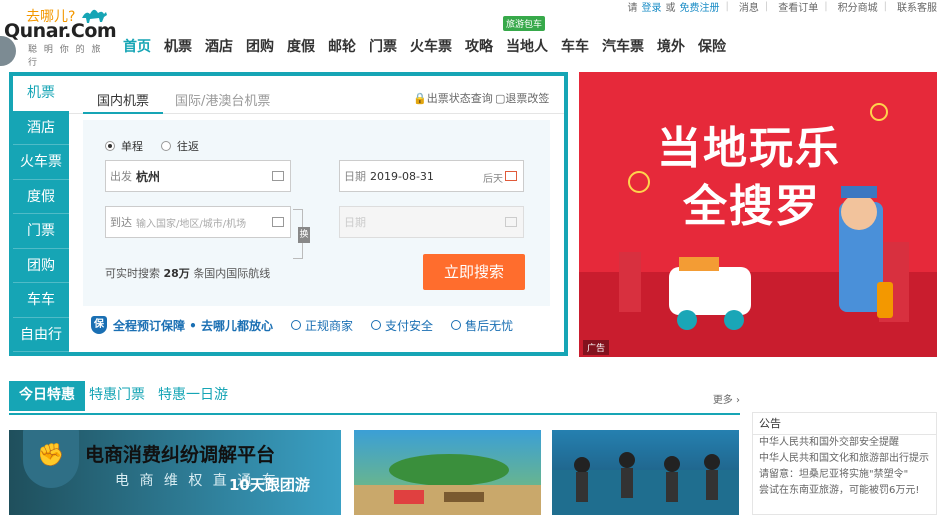  What do you see at coordinates (645, 483) in the screenshot?
I see `card-3-photo` at bounding box center [645, 483].